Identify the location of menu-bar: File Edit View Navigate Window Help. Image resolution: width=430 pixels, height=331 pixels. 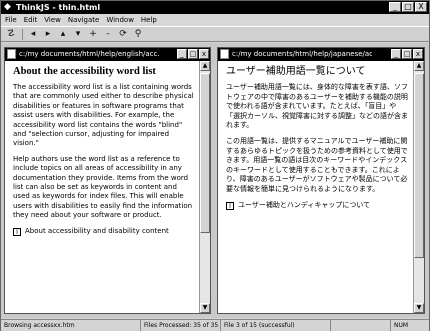
(215, 20).